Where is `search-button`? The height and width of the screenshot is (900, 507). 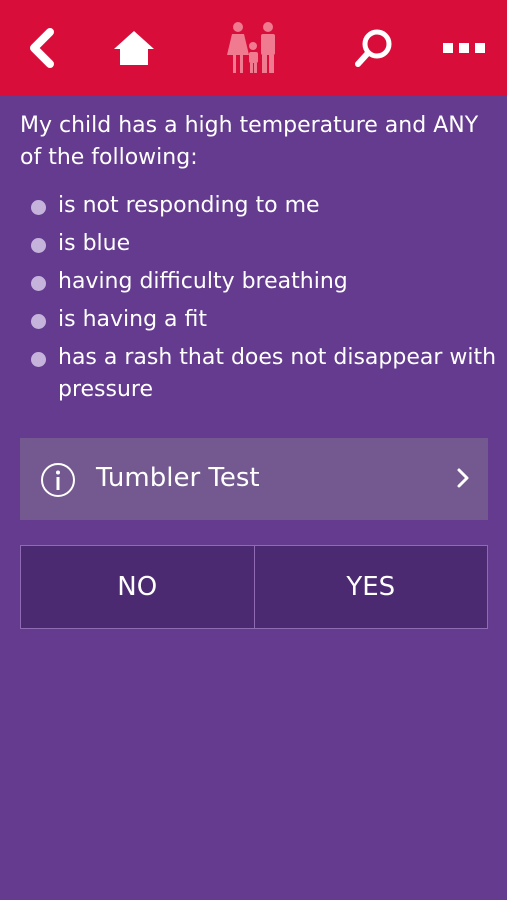
search-button is located at coordinates (374, 48).